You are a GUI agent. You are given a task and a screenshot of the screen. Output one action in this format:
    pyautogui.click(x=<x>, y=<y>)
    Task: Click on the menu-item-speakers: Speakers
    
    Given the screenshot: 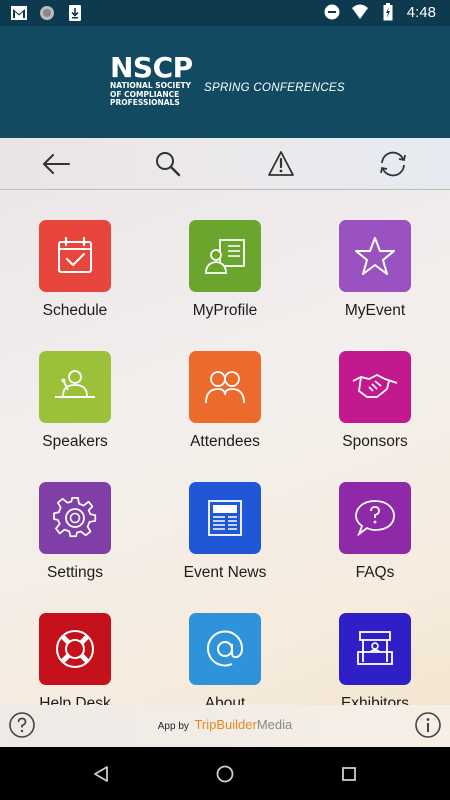 What is the action you would take?
    pyautogui.click(x=75, y=386)
    